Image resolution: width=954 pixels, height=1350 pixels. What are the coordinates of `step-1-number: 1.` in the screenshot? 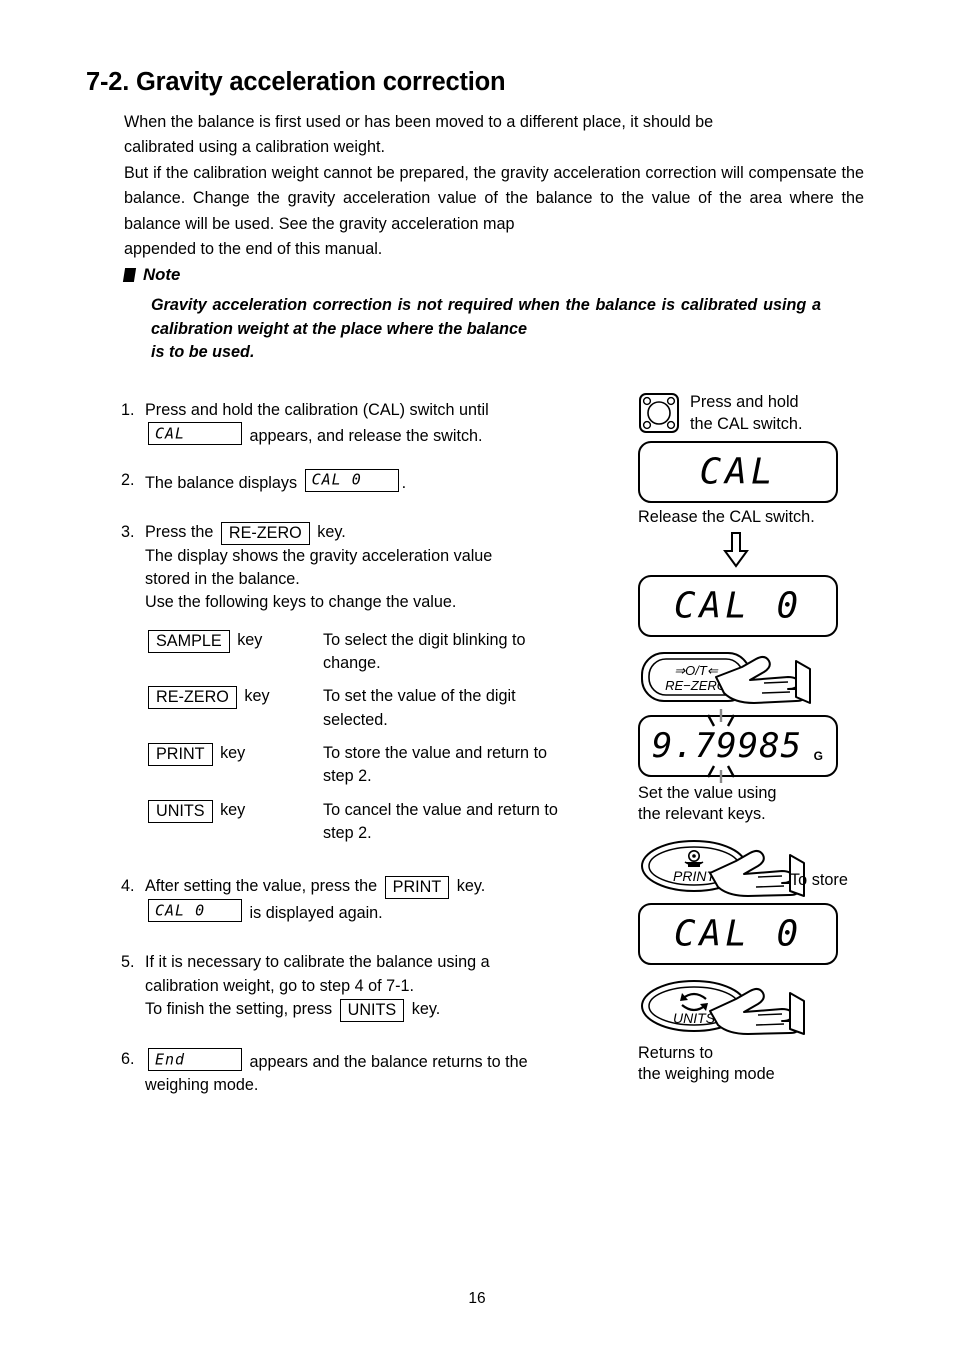 It's located at (128, 410).